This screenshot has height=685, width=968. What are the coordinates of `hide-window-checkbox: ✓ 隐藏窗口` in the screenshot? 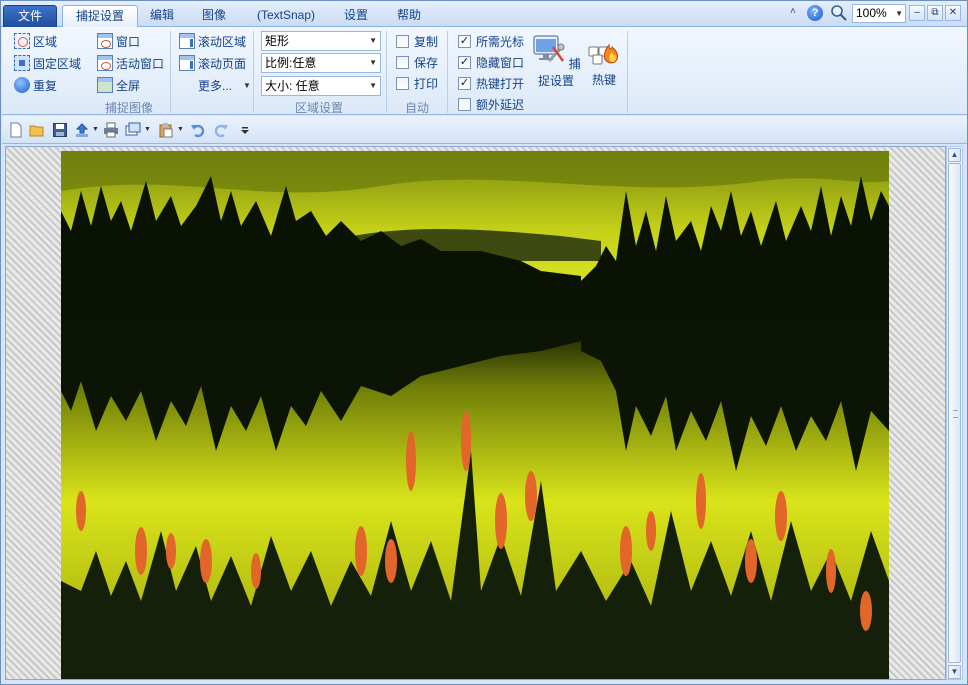 It's located at (491, 62).